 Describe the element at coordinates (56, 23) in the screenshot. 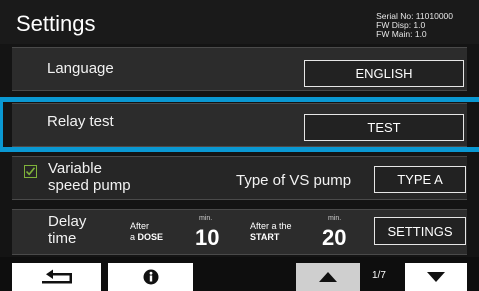

I see `page-title: Settings` at that location.